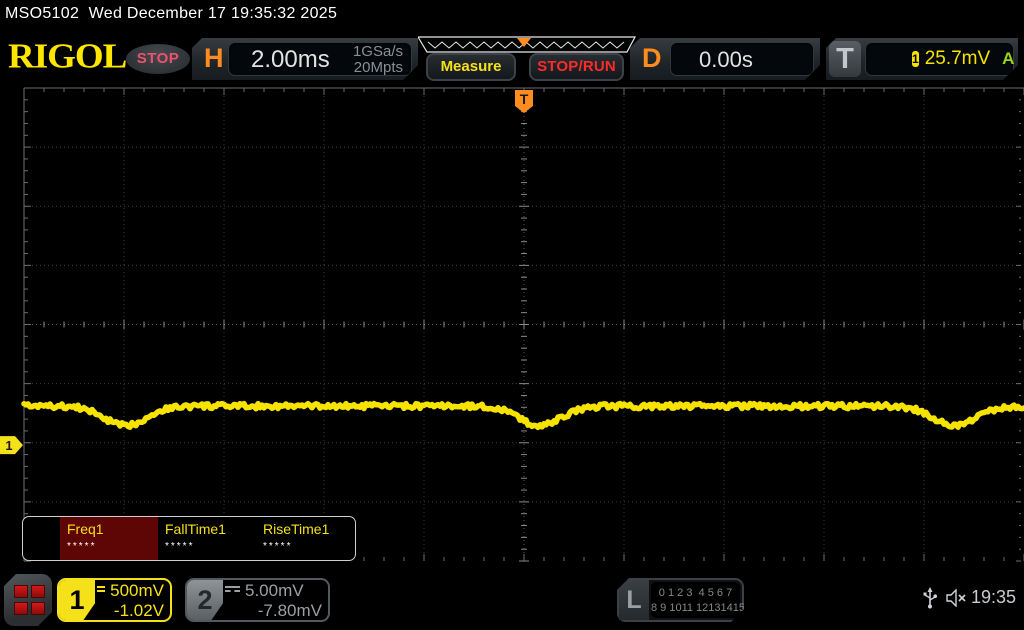 This screenshot has width=1024, height=630. I want to click on titlebar: MSO5102 Wed December 17 19:35:32 2025, so click(512, 15).